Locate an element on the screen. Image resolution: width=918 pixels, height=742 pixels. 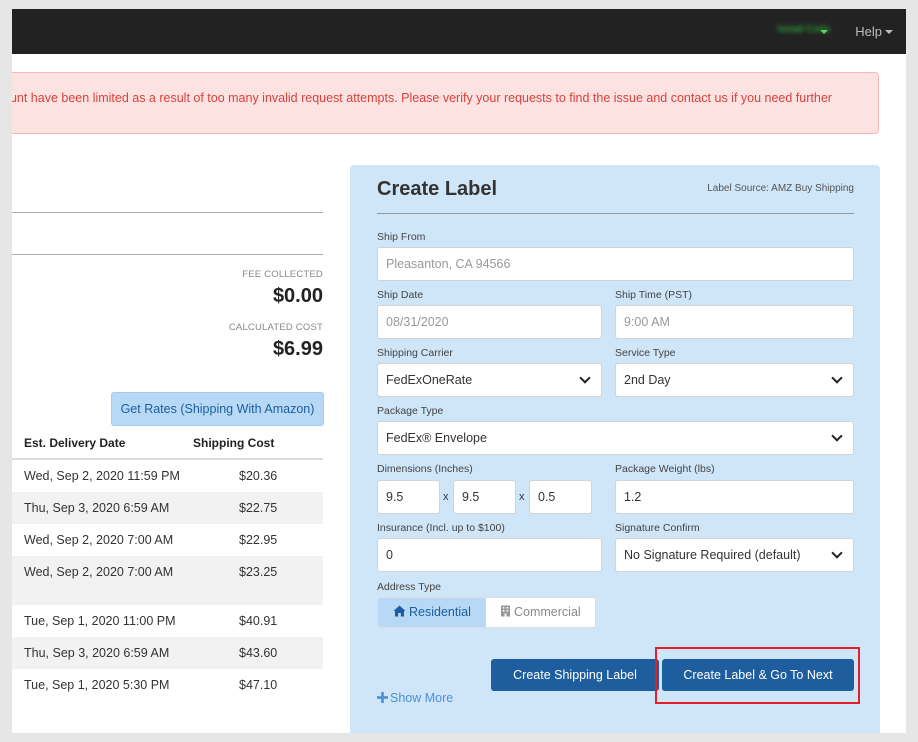
package-weight-label: Package Weight (lbs) is located at coordinates (665, 469).